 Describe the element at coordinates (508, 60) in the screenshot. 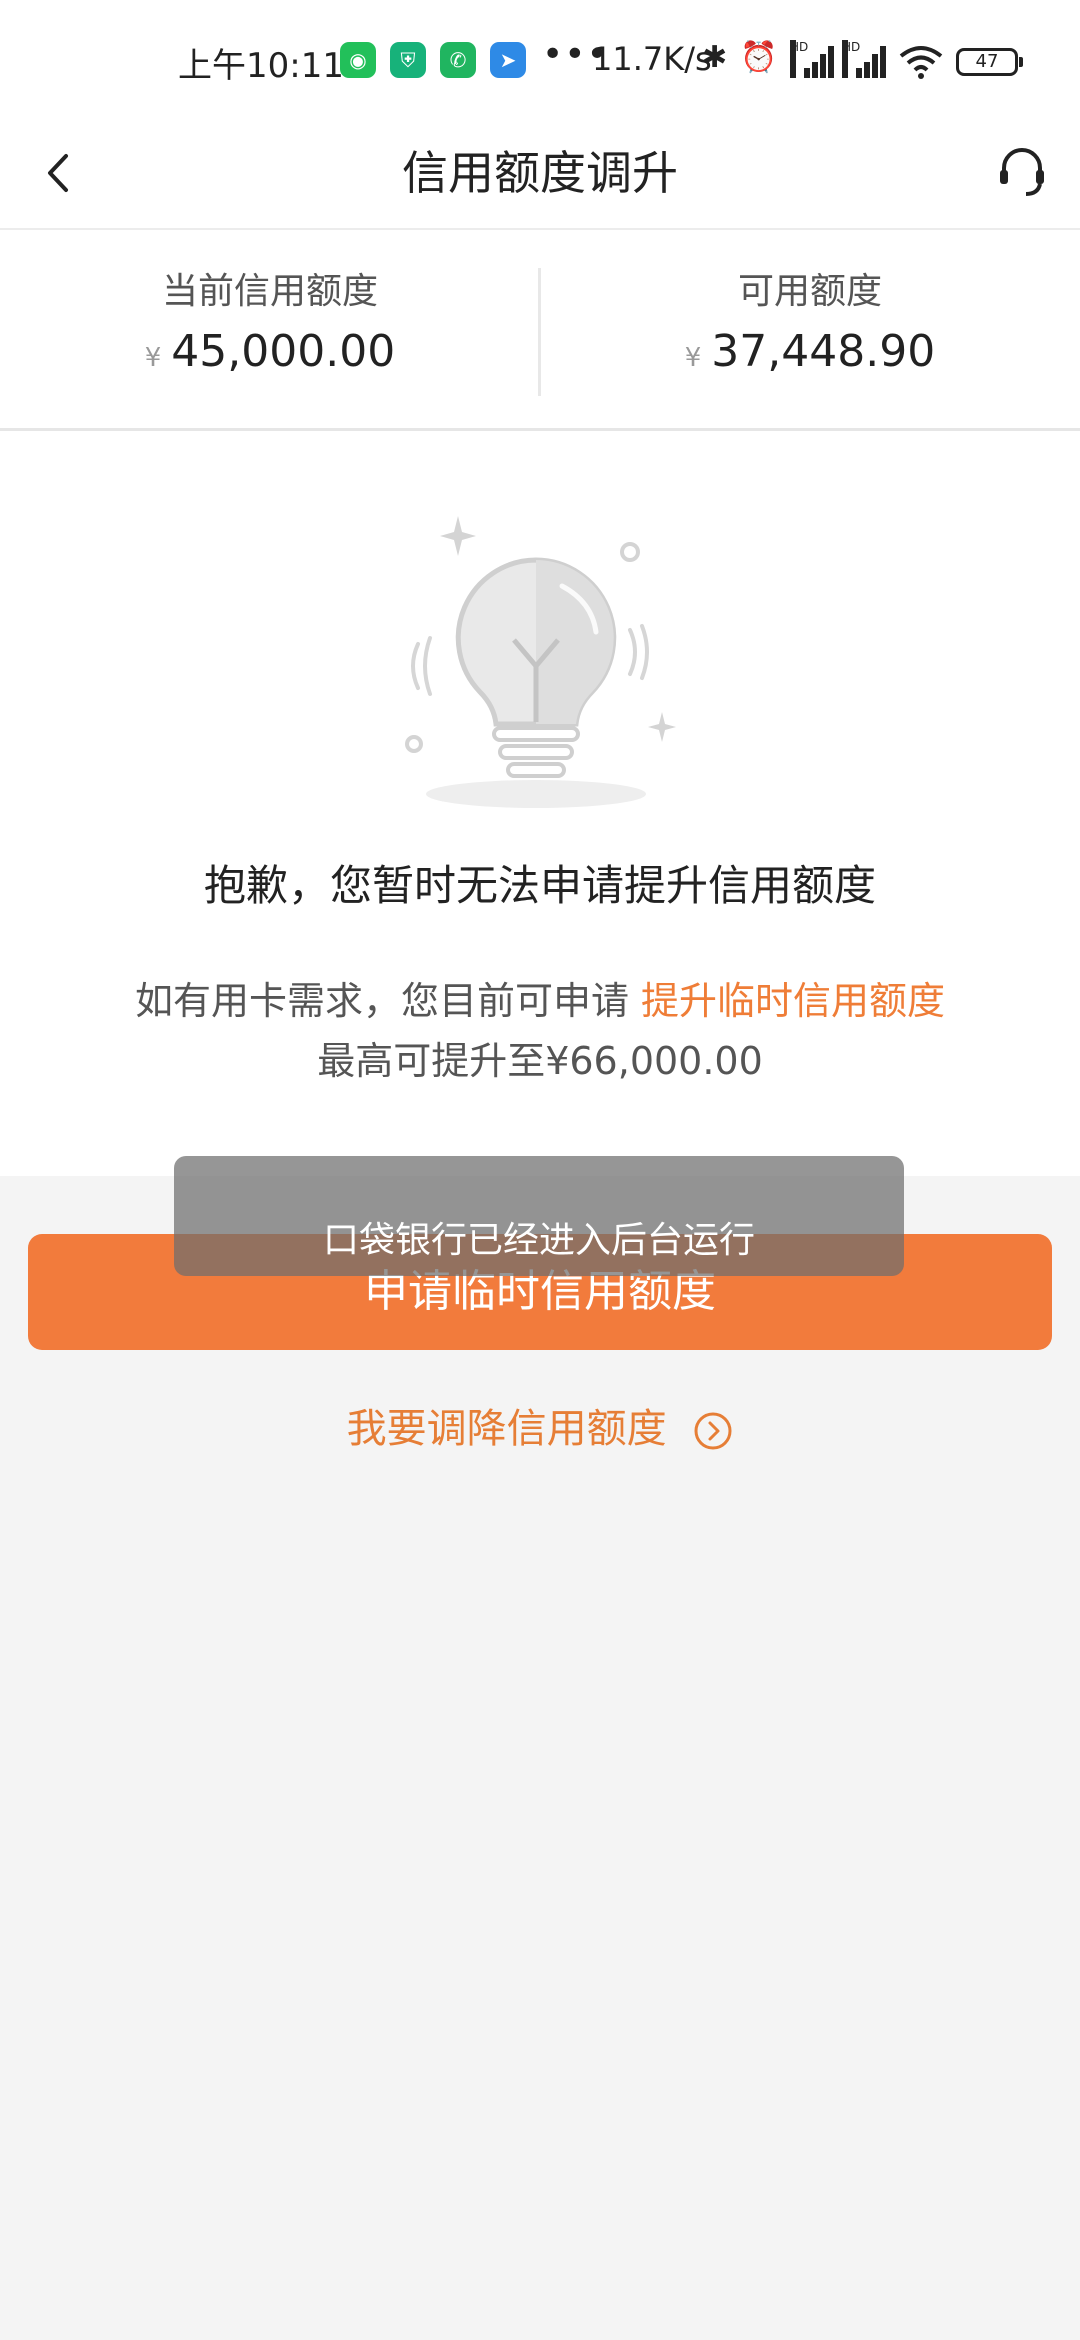

I see `messenger-app-icon: ➤` at that location.